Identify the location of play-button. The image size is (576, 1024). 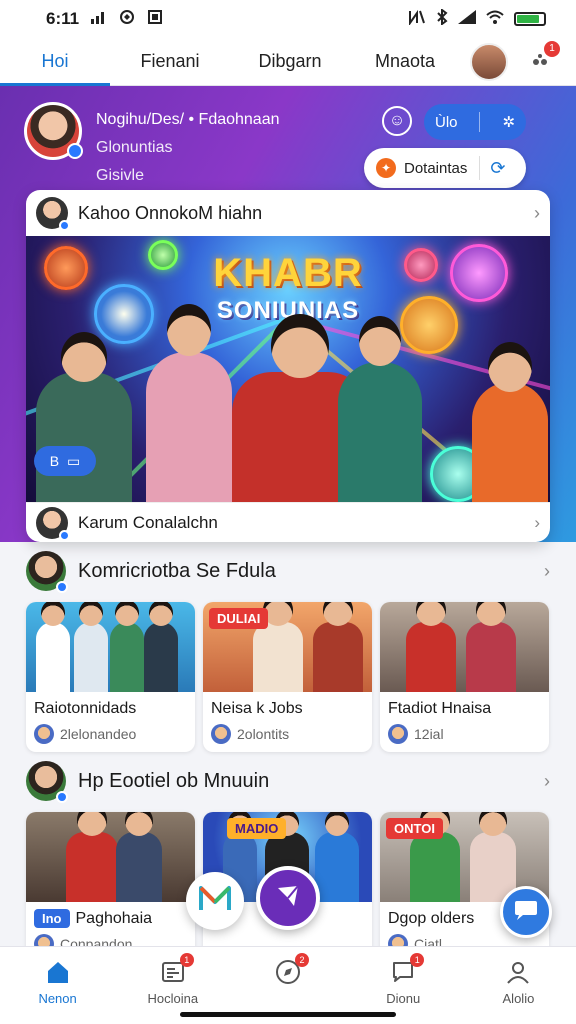
(288, 898).